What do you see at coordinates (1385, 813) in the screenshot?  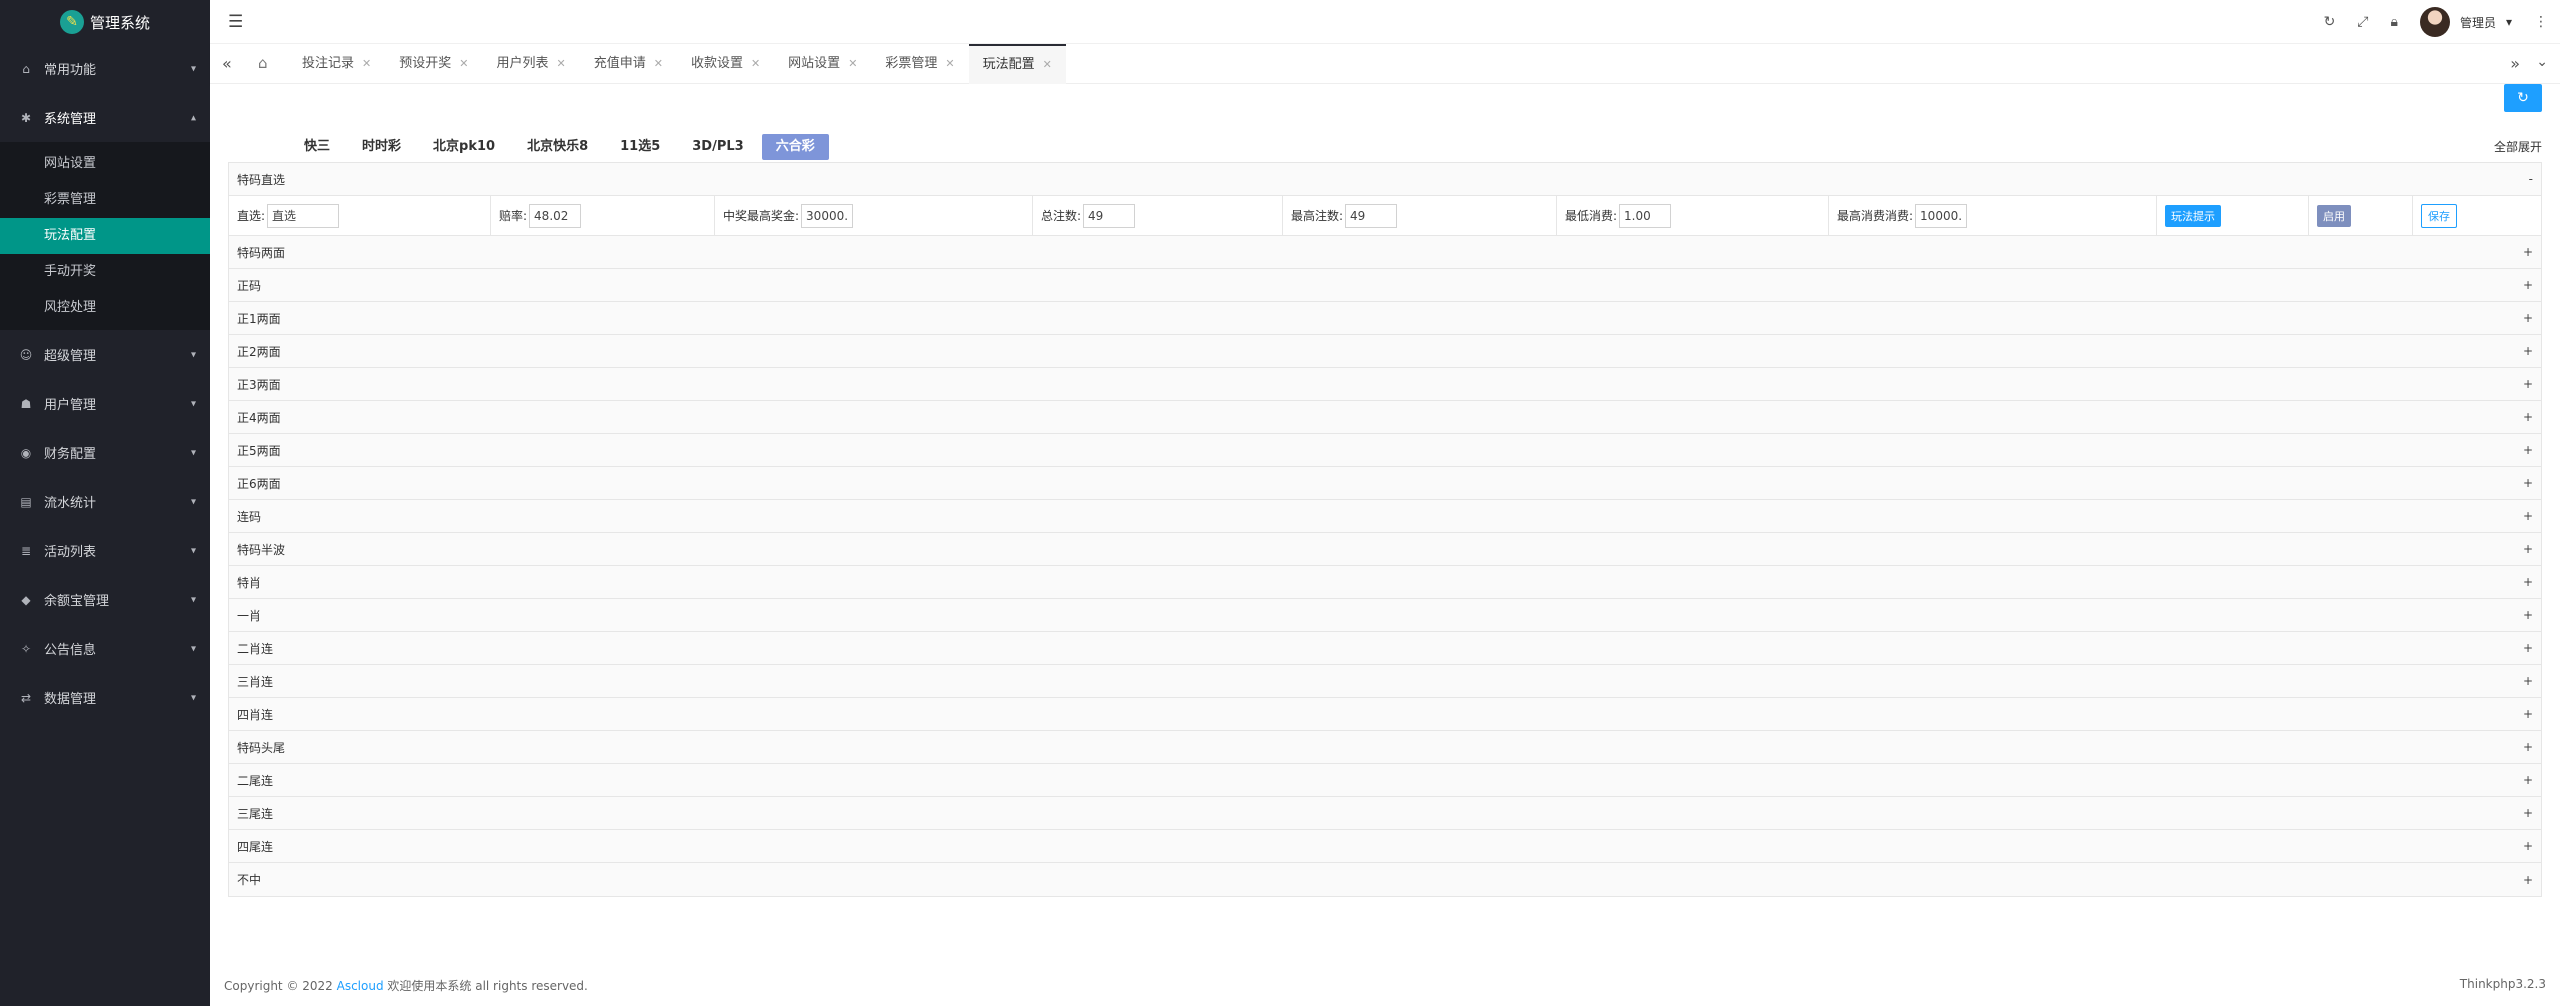 I see `play-group-row: 三尾连 +` at bounding box center [1385, 813].